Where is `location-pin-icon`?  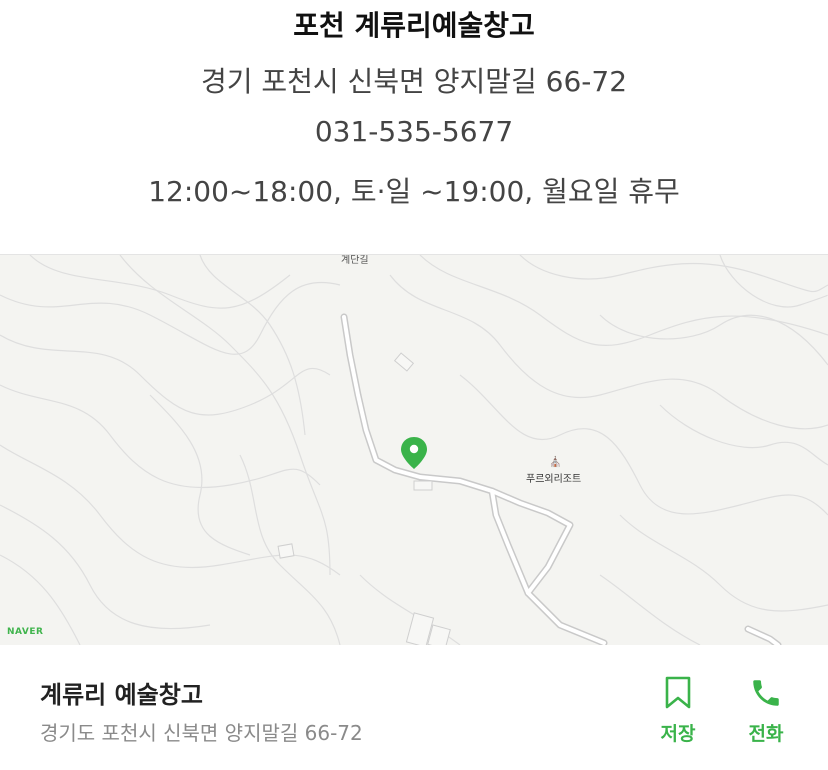
location-pin-icon is located at coordinates (414, 453).